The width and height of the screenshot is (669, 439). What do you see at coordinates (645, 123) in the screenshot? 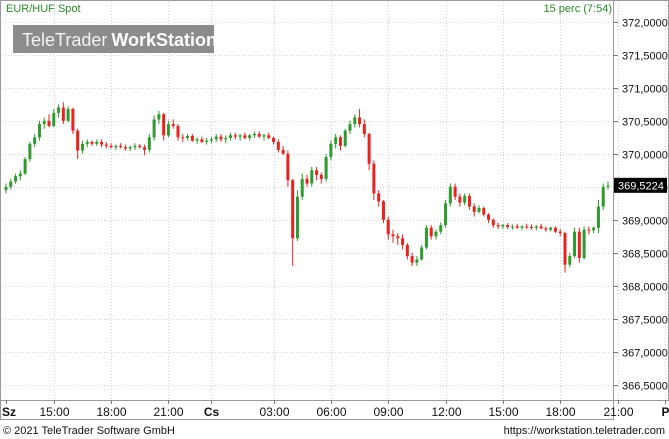
I see `y-tick-label: 370,5000` at bounding box center [645, 123].